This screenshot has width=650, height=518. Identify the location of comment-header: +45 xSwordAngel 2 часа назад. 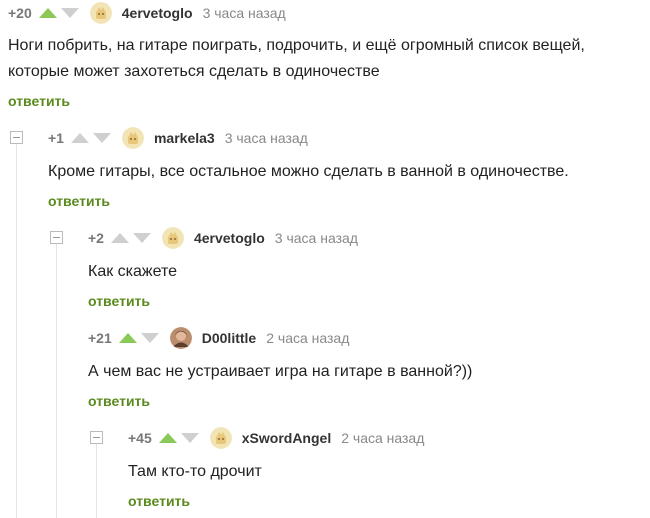
(276, 438).